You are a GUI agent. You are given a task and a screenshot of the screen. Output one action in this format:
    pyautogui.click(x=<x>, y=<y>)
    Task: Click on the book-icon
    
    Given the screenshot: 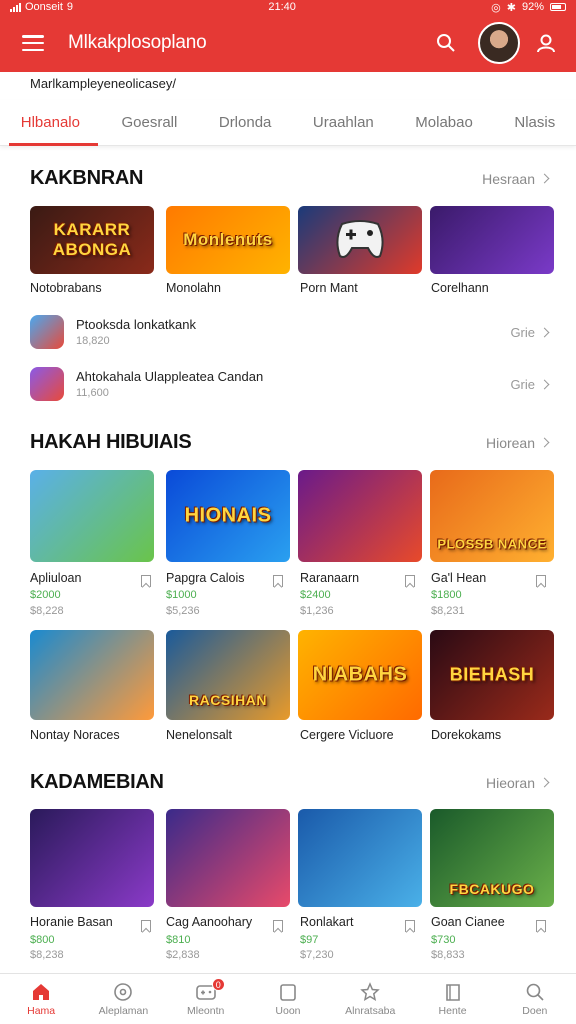 What is the action you would take?
    pyautogui.click(x=452, y=992)
    